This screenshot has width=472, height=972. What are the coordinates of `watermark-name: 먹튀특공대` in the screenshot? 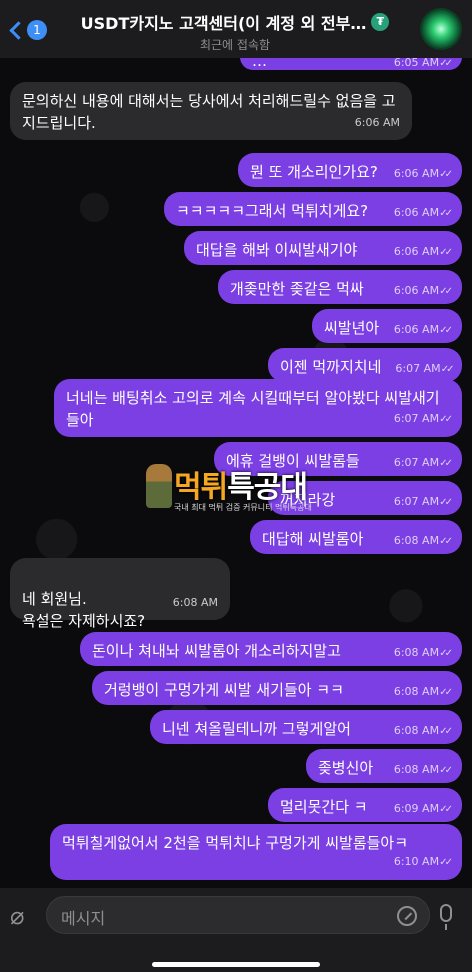 It's located at (241, 484).